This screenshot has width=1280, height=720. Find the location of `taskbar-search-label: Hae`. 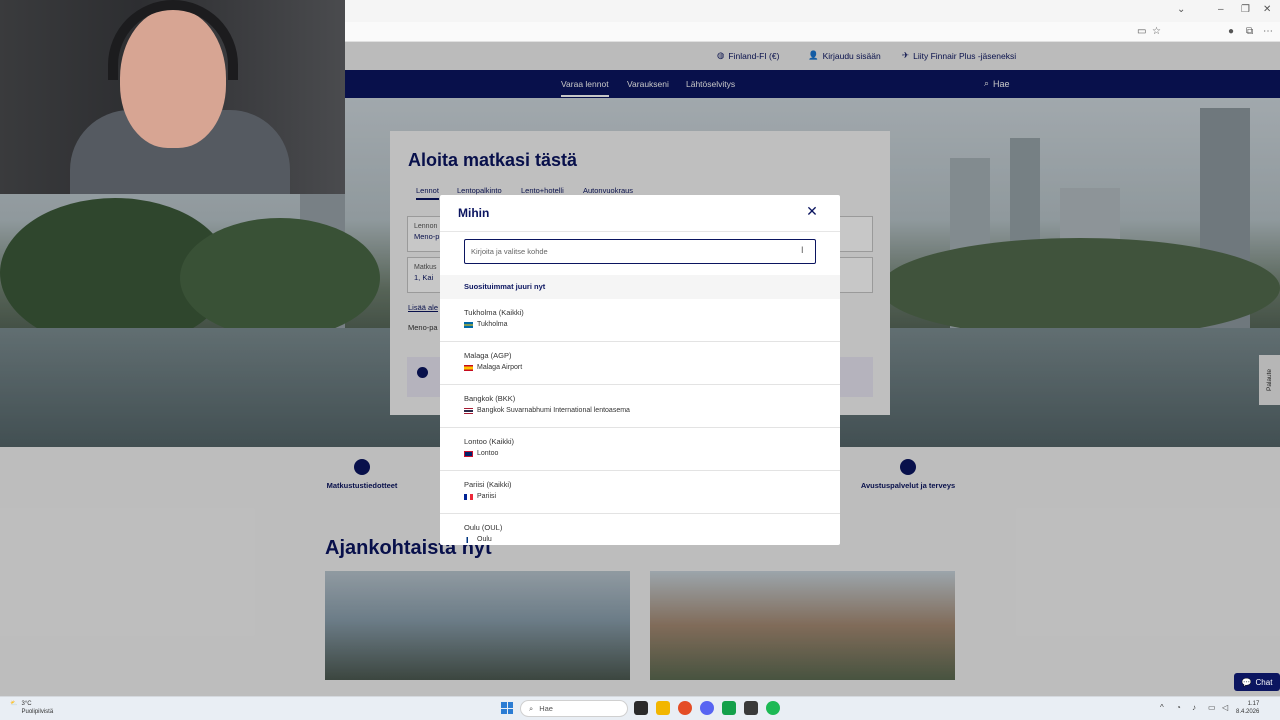

taskbar-search-label: Hae is located at coordinates (546, 708).